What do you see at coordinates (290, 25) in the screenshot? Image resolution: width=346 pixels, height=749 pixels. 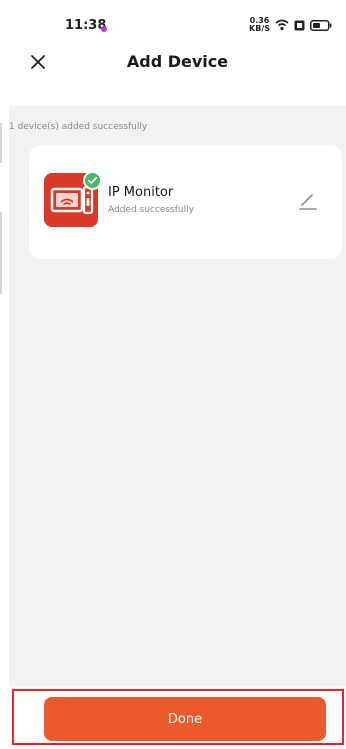 I see `status-icons: 0.36 KB/S` at bounding box center [290, 25].